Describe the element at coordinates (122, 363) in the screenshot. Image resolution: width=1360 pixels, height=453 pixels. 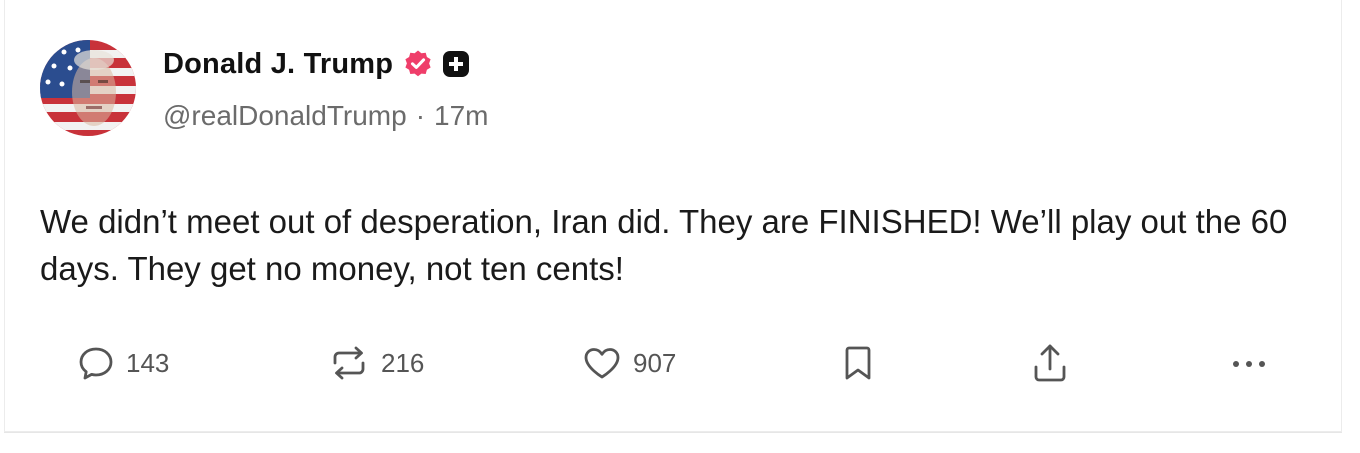
I see `reply-button: 143` at that location.